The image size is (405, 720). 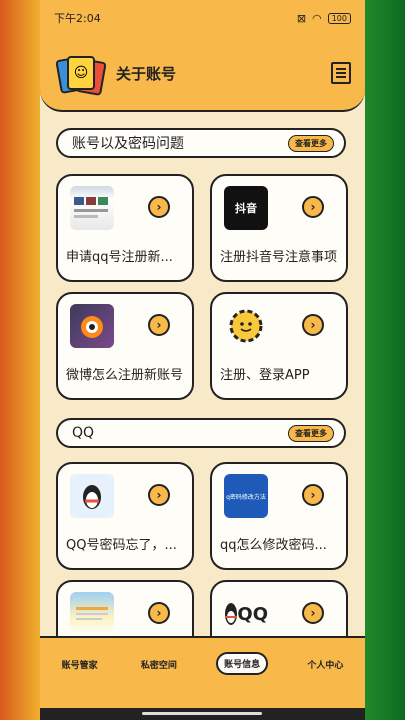 I want to click on system-nav-bar, so click(x=202, y=714).